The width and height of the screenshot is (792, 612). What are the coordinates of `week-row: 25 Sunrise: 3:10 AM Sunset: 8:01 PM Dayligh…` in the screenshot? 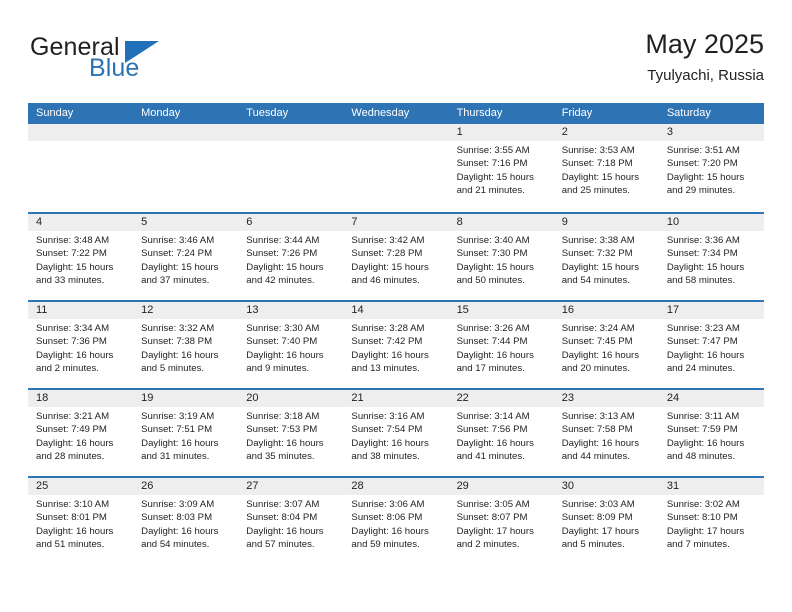 It's located at (396, 520).